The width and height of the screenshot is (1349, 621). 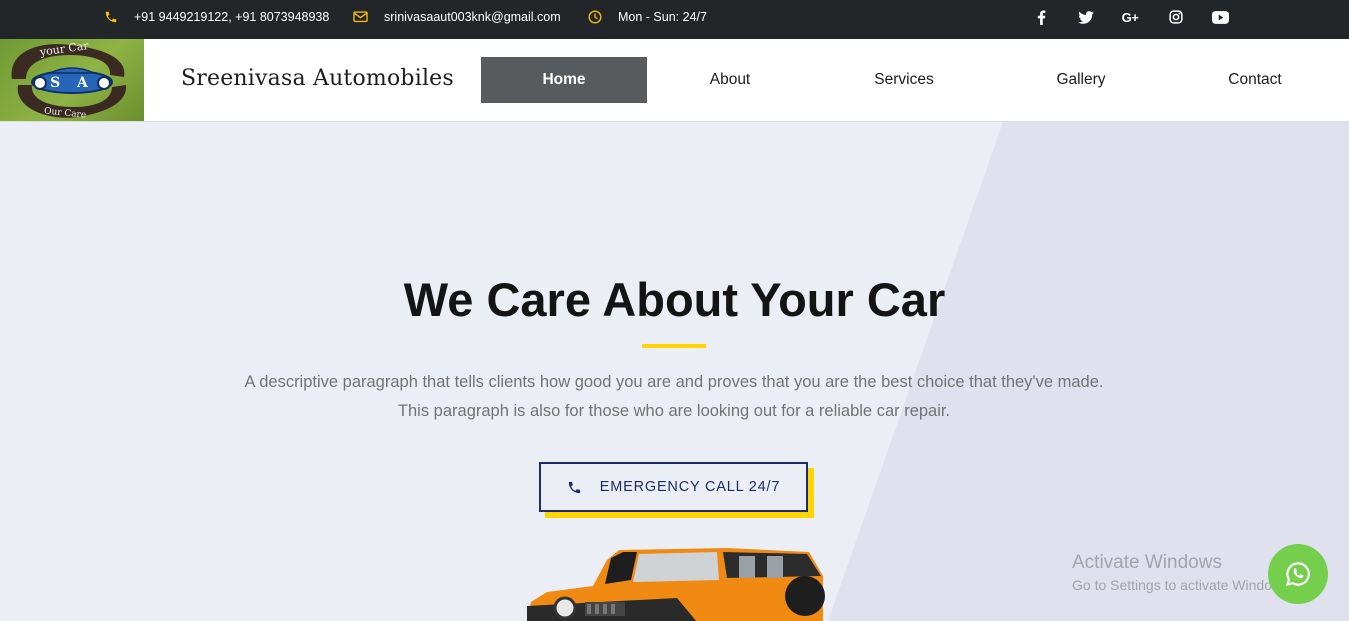 I want to click on site-logo: your Car Our Care S A, so click(x=72, y=80).